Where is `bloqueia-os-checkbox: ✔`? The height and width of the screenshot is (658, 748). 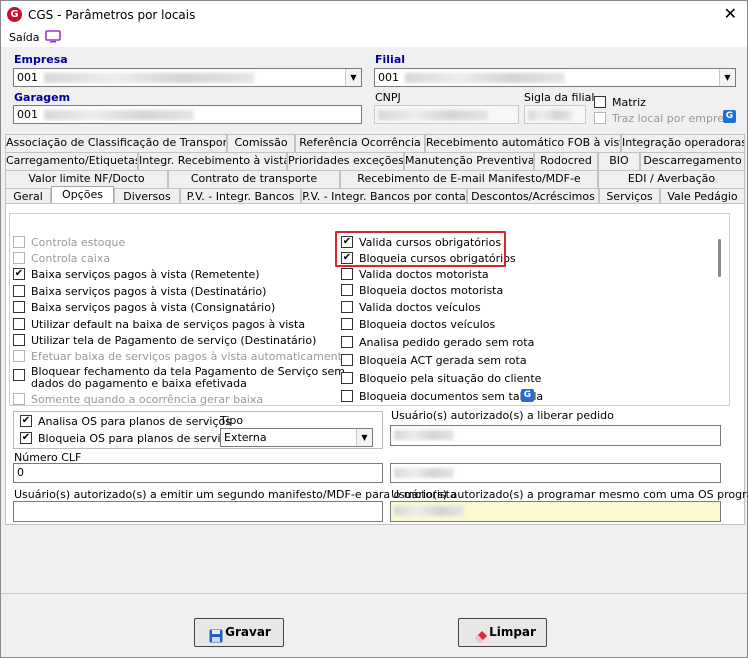 bloqueia-os-checkbox: ✔ is located at coordinates (26, 438).